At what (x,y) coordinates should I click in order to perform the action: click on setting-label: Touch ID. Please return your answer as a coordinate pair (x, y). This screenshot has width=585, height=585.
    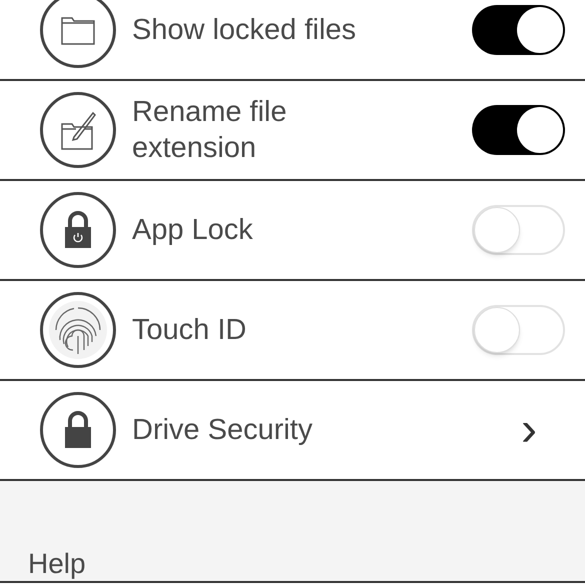
    Looking at the image, I should click on (190, 330).